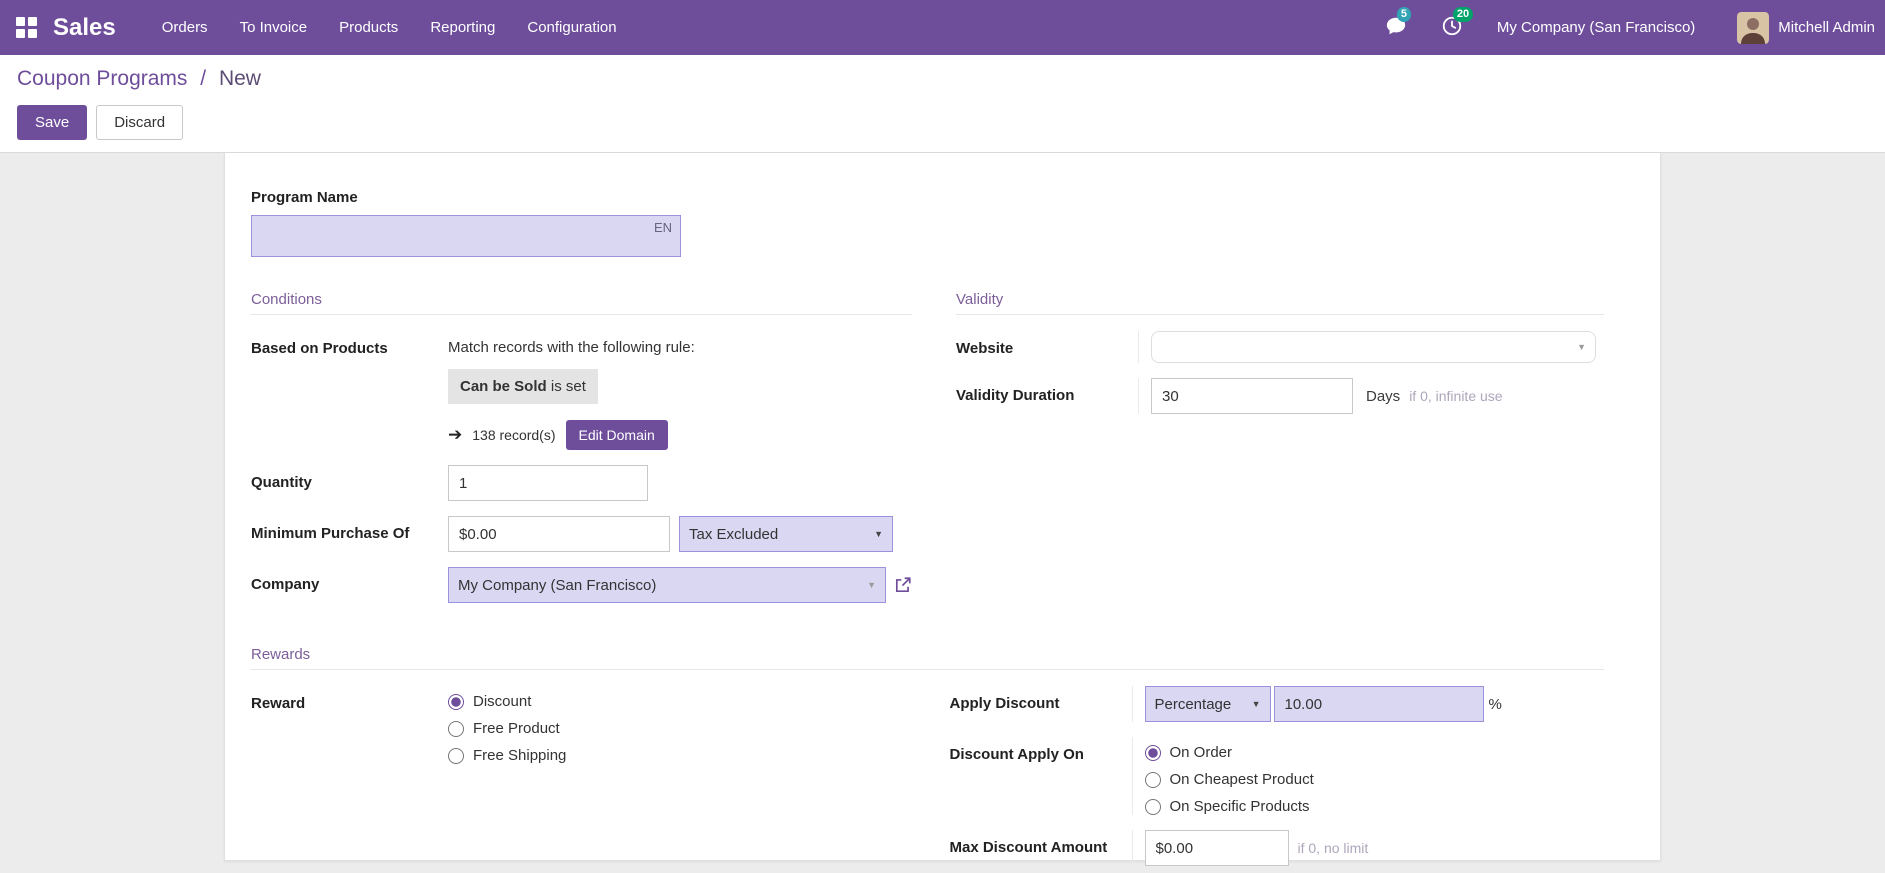  Describe the element at coordinates (548, 483) in the screenshot. I see `quantity-input` at that location.